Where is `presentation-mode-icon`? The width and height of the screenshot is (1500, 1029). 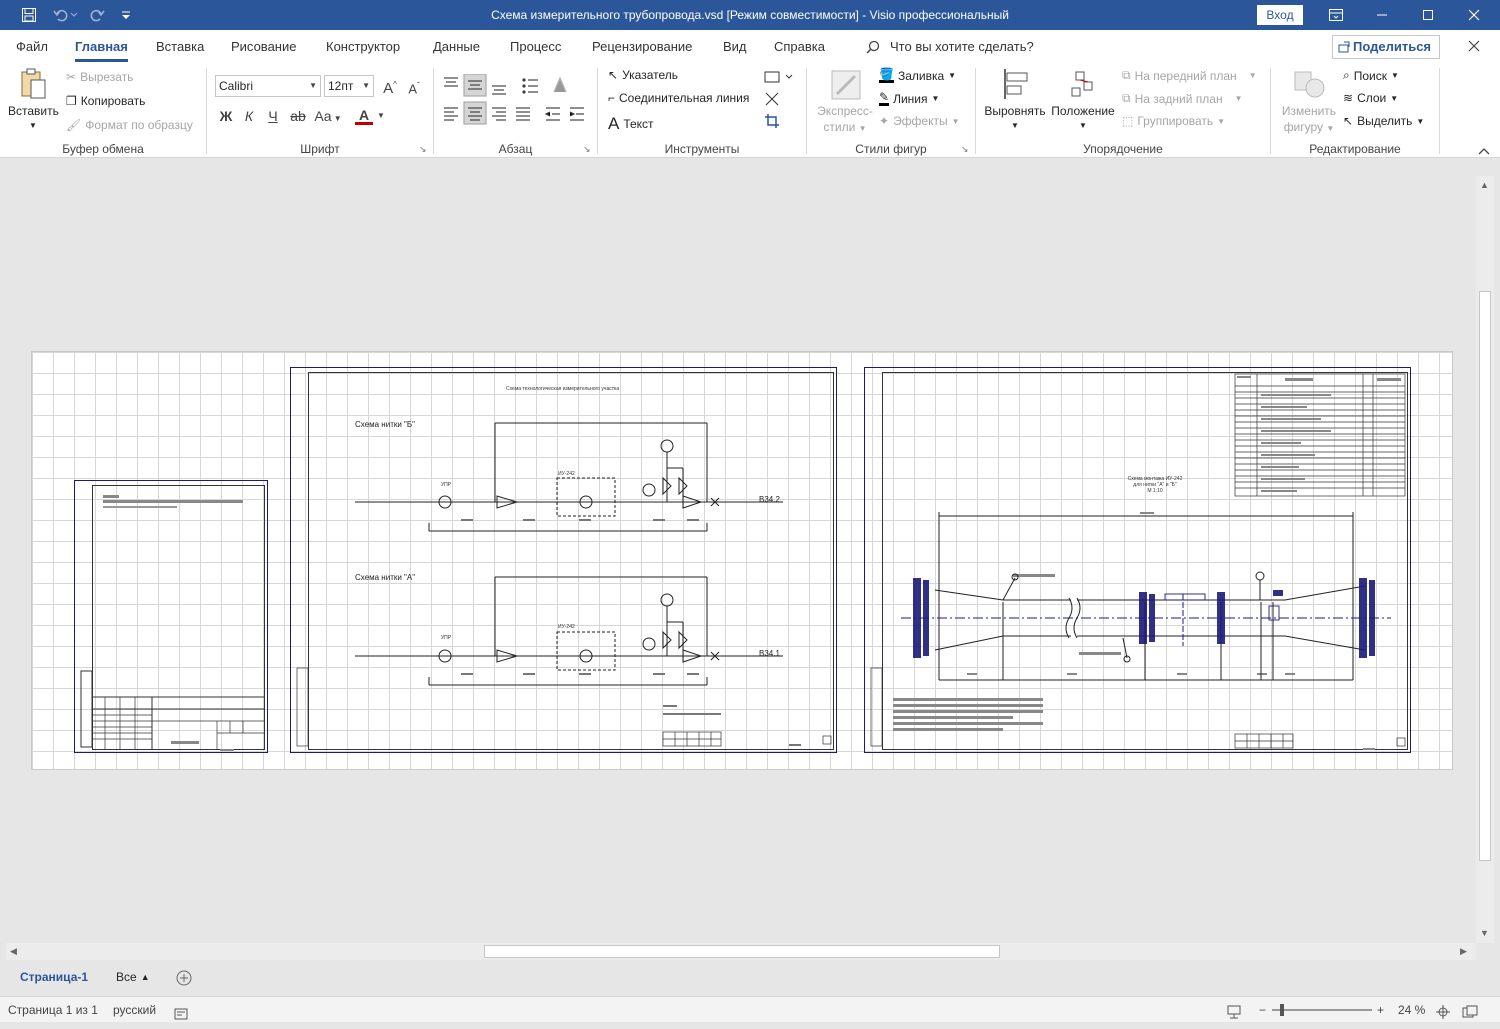 presentation-mode-icon is located at coordinates (1234, 1015).